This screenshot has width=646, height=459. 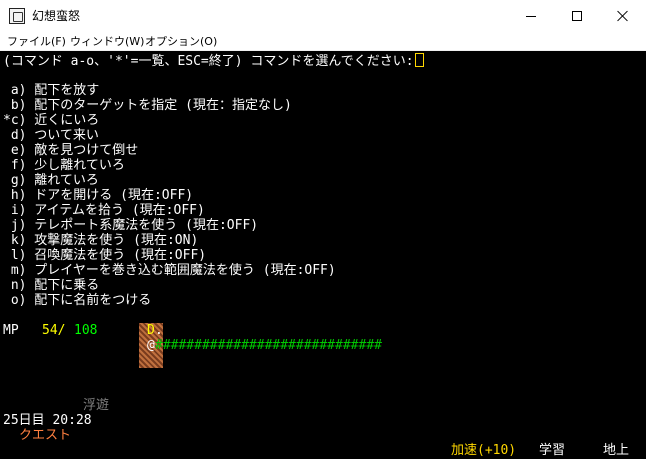 What do you see at coordinates (104, 255) in the screenshot?
I see `command-item-l: l) 召喚魔法を使う (現在:OFF)` at bounding box center [104, 255].